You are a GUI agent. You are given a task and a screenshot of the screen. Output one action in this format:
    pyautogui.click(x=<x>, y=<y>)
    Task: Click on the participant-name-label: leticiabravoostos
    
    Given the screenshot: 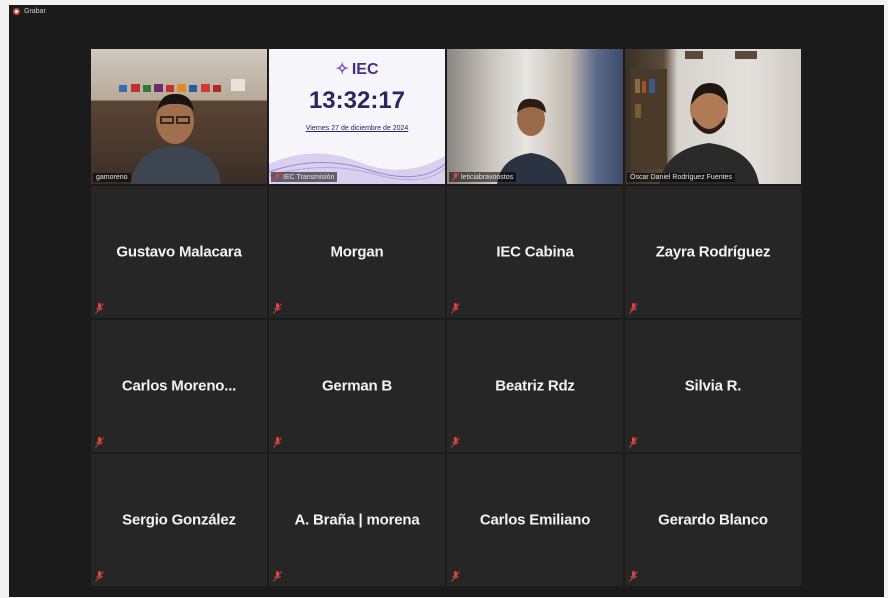 What is the action you would take?
    pyautogui.click(x=483, y=177)
    